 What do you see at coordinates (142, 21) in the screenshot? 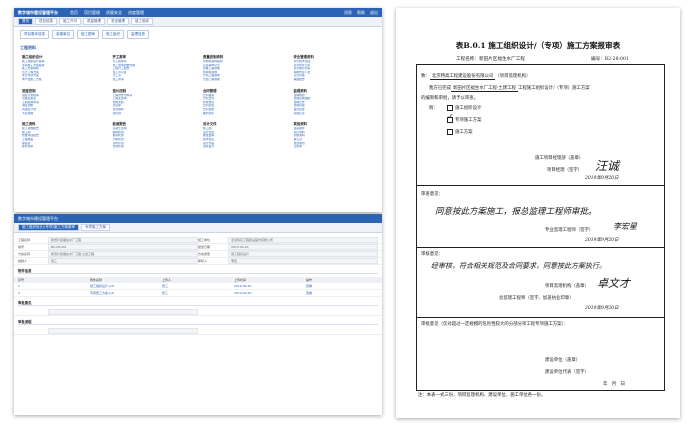
I see `tab-acceptance: 竣工验收` at bounding box center [142, 21].